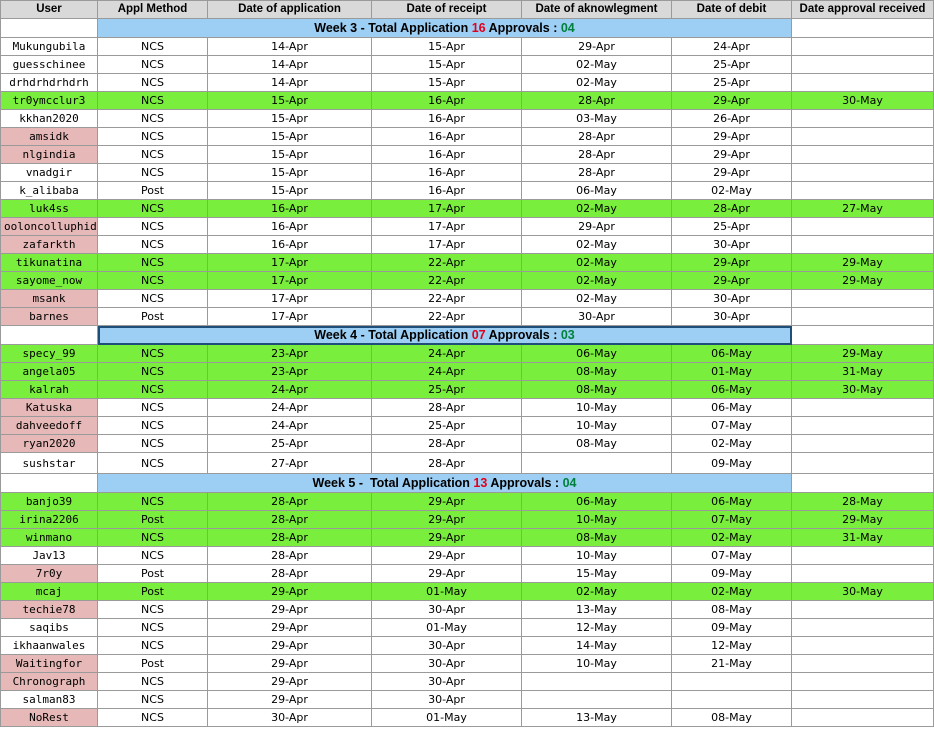 The image size is (934, 731). Describe the element at coordinates (49, 519) in the screenshot. I see `user-cell: irina2206` at that location.